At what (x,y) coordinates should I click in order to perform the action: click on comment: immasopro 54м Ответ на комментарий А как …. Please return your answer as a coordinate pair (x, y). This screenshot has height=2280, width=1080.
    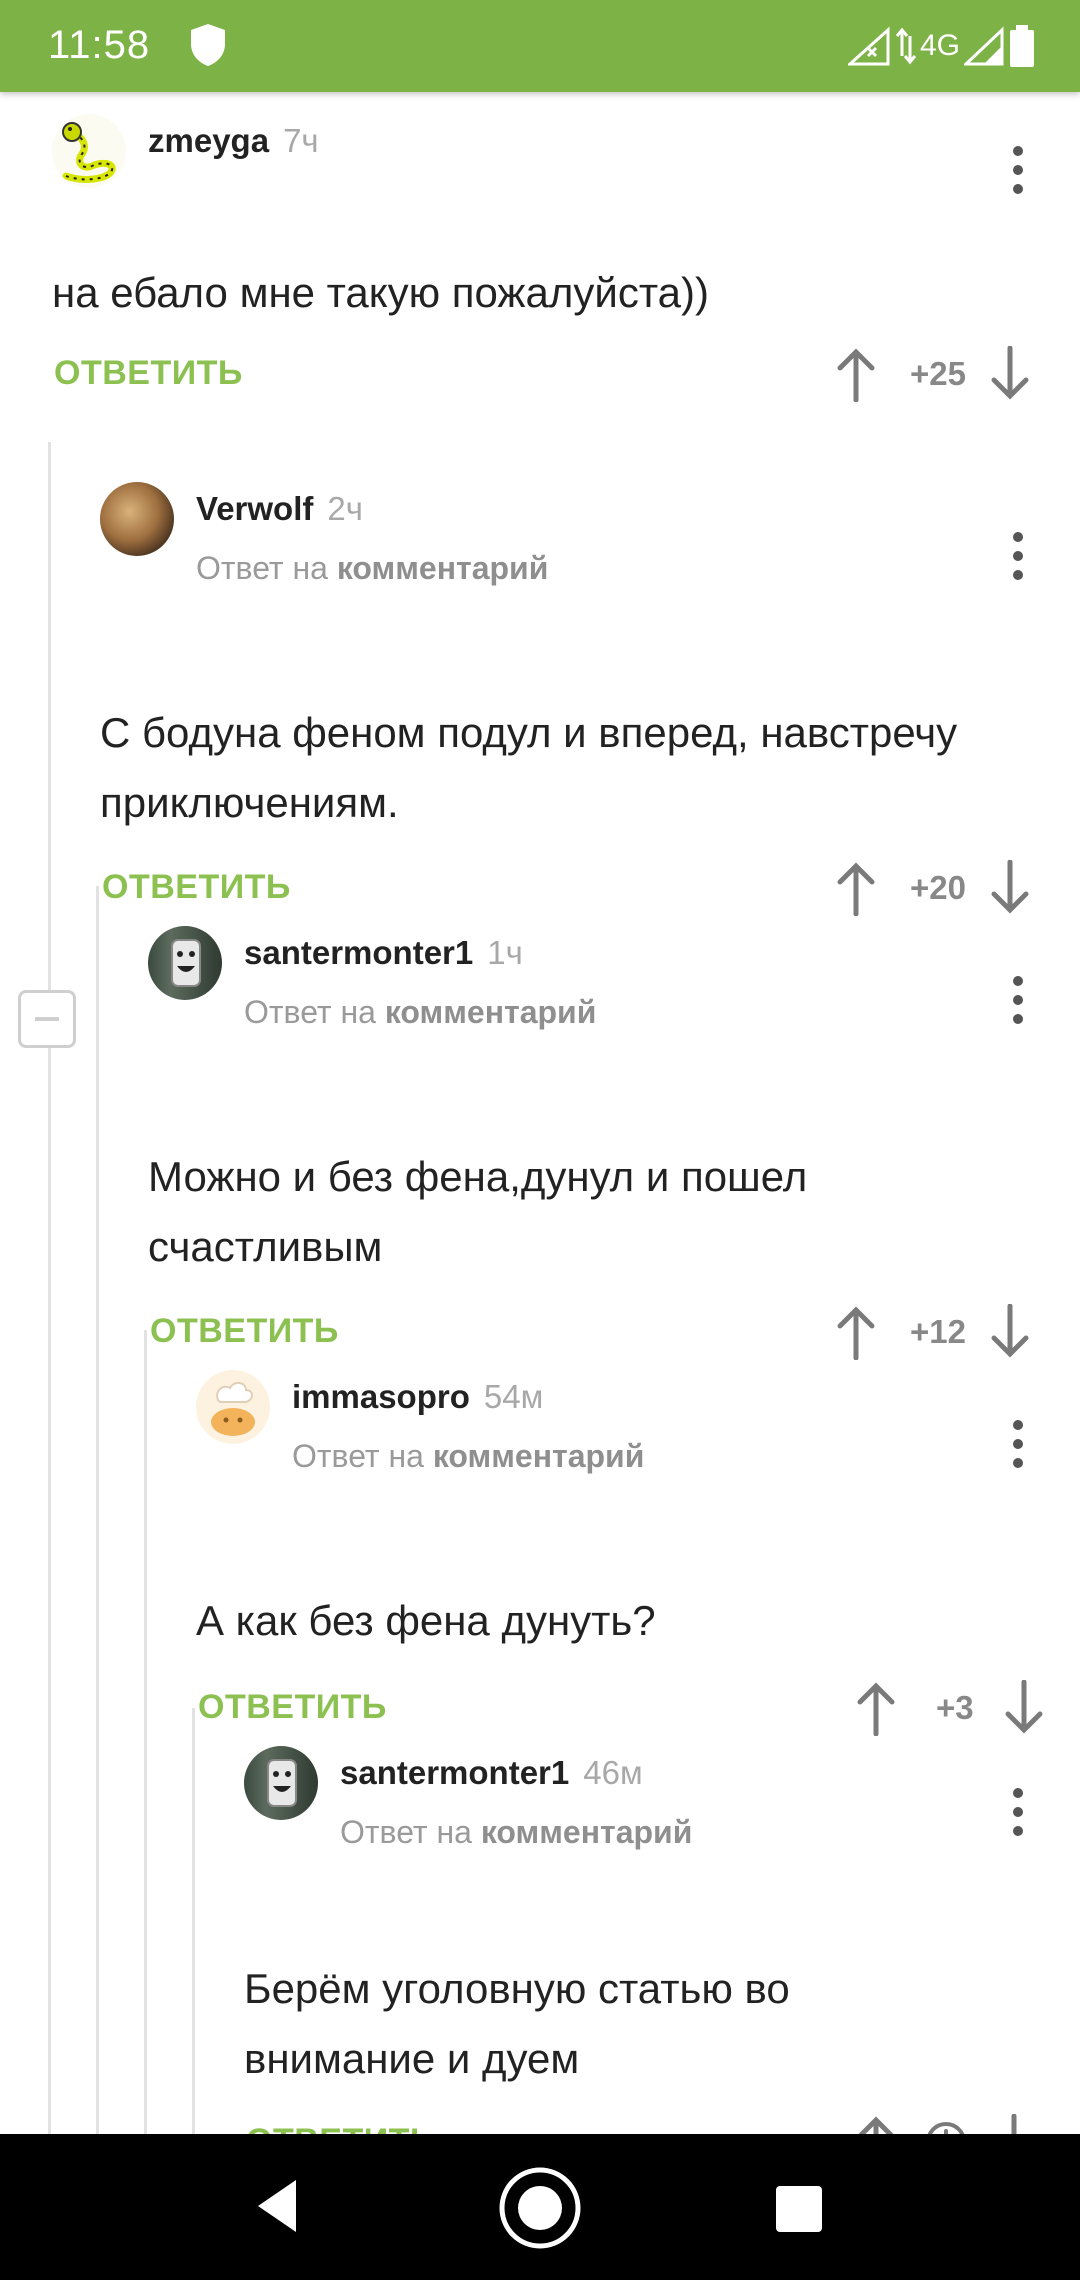
    Looking at the image, I should click on (638, 1553).